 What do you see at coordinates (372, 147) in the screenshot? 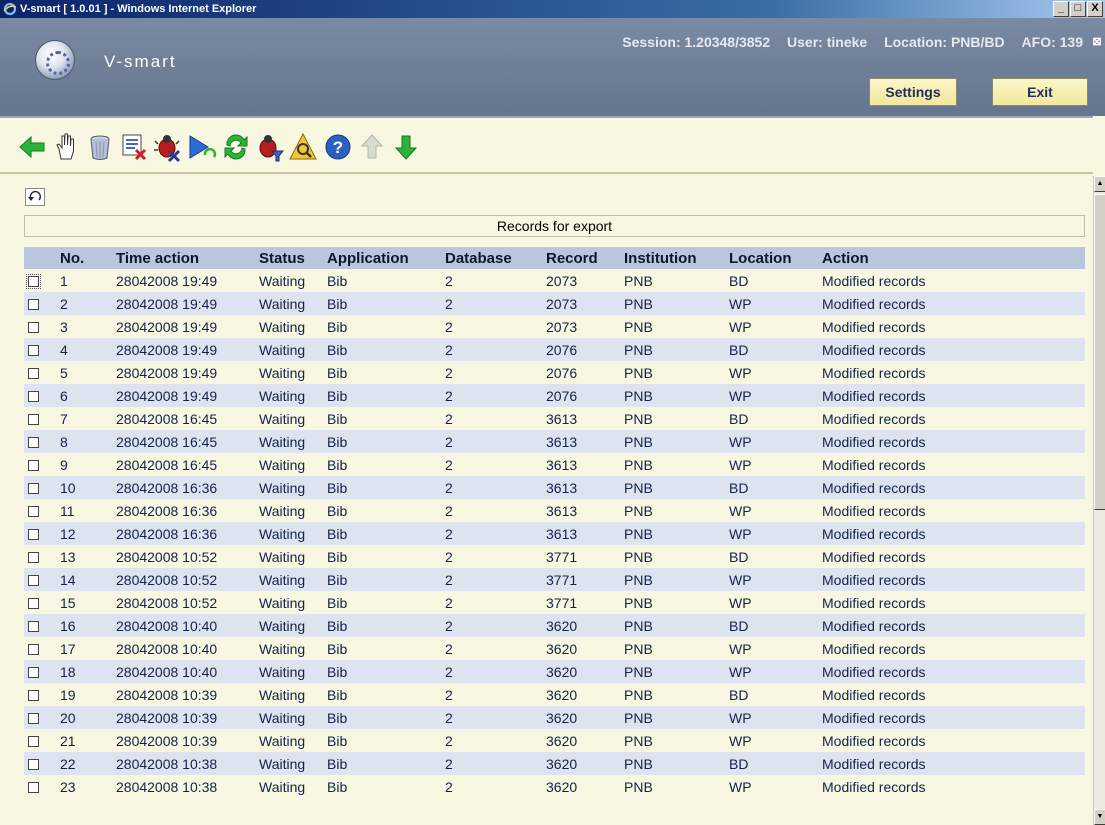
I see `up-arrow-icon` at bounding box center [372, 147].